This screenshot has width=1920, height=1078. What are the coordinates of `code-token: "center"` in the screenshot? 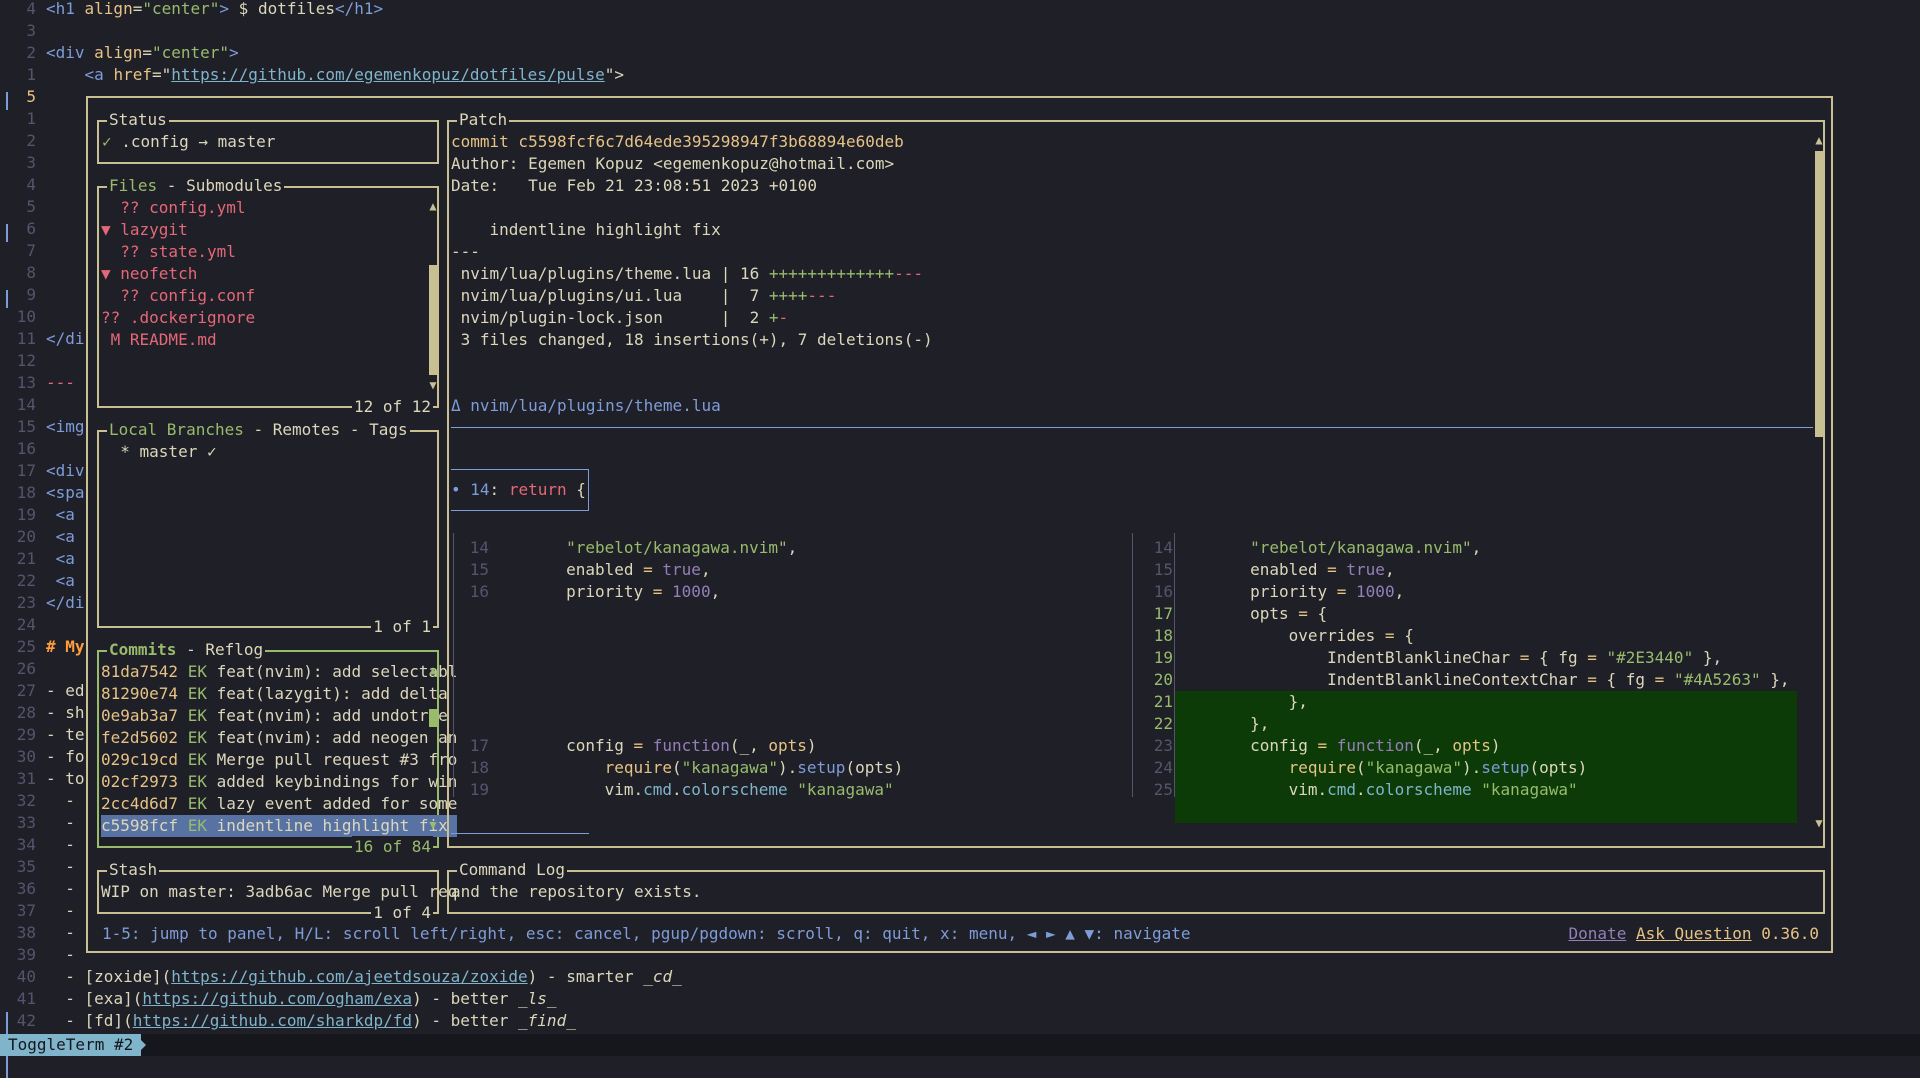 It's located at (181, 9).